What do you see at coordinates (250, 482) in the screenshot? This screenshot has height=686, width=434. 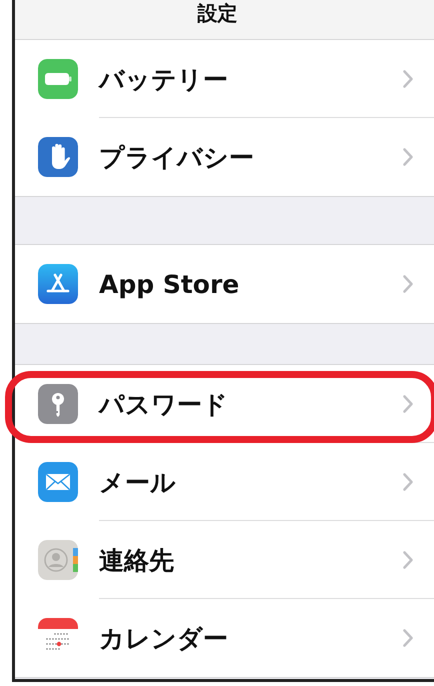 I see `row-label: メール` at bounding box center [250, 482].